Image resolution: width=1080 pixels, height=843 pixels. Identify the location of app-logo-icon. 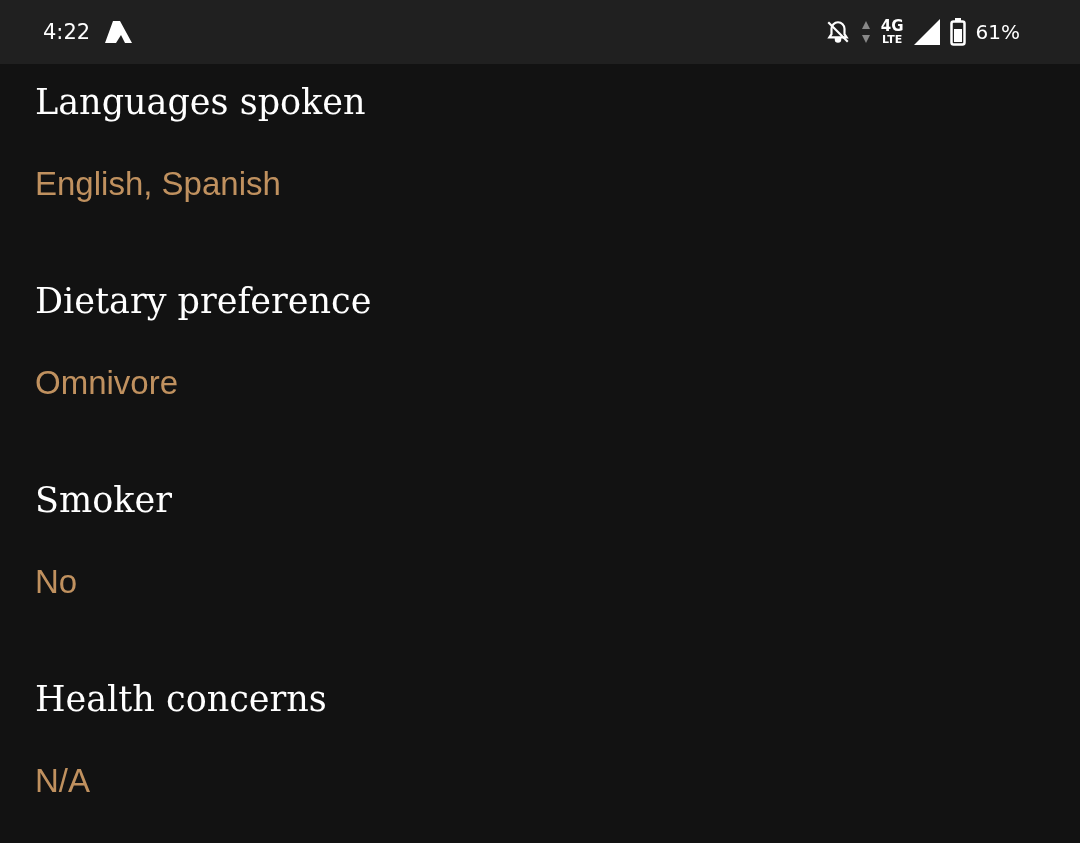
(118, 32).